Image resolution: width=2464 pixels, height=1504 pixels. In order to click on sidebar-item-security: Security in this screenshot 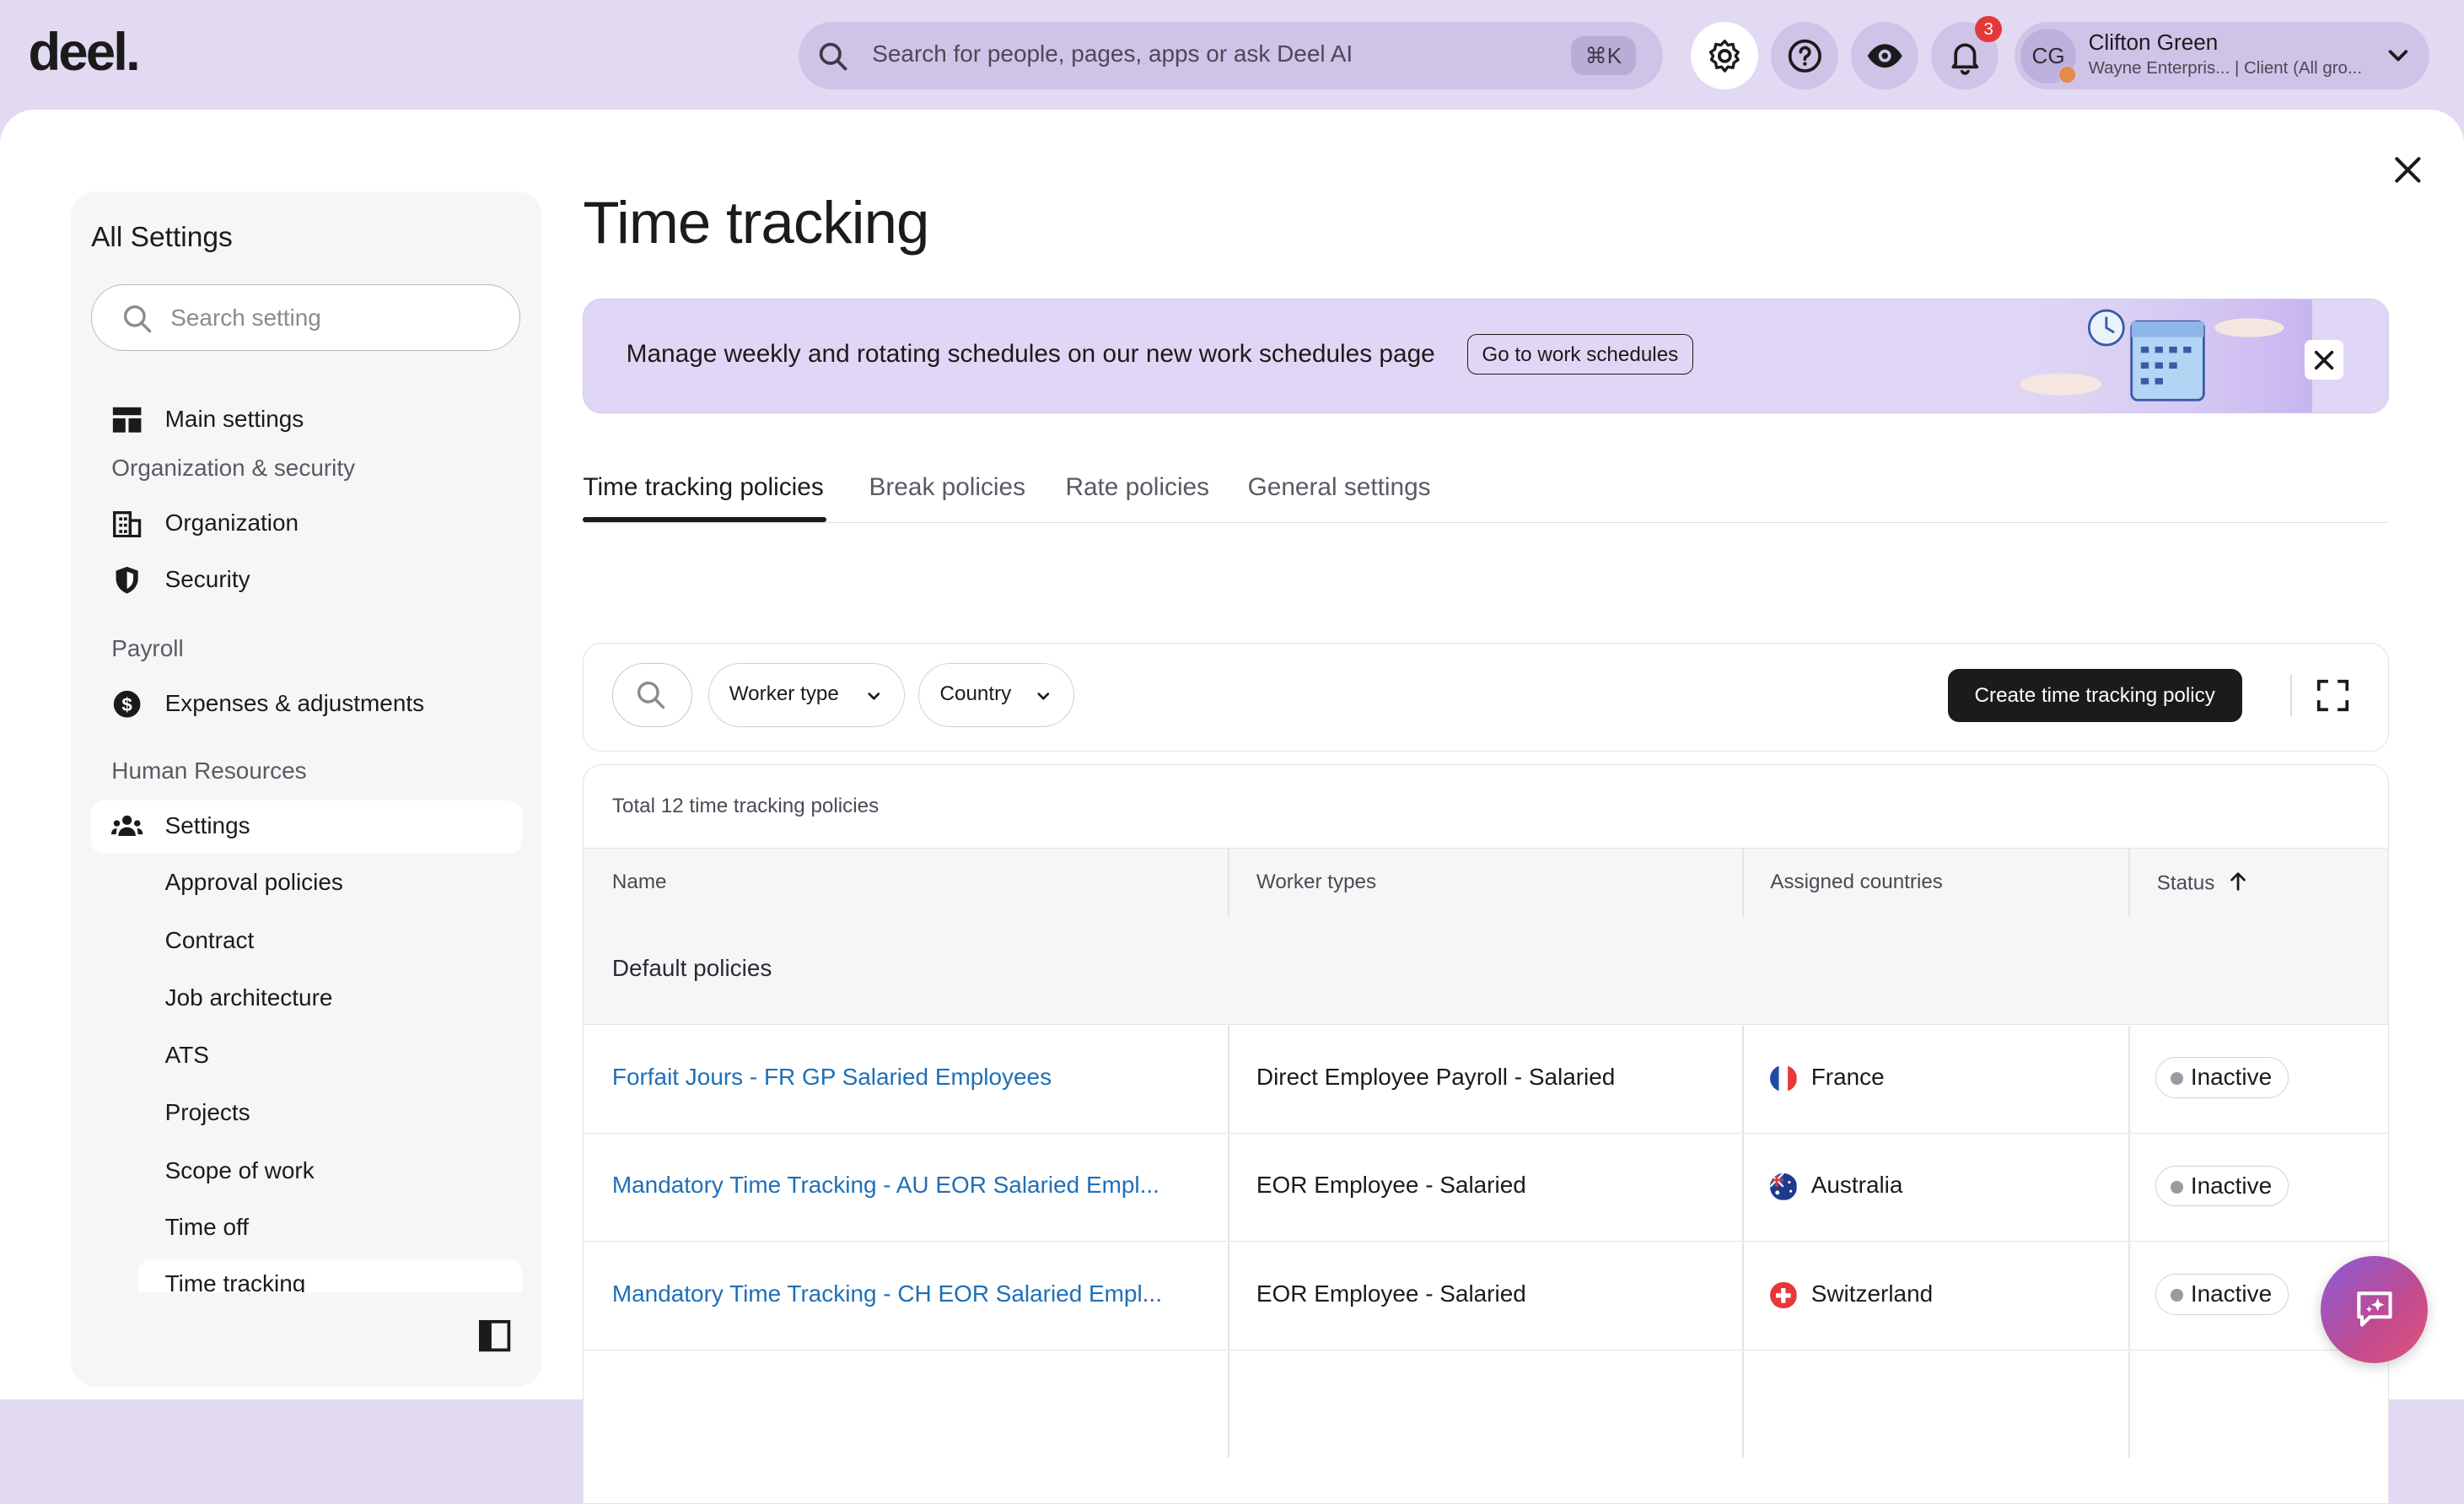, I will do `click(306, 579)`.